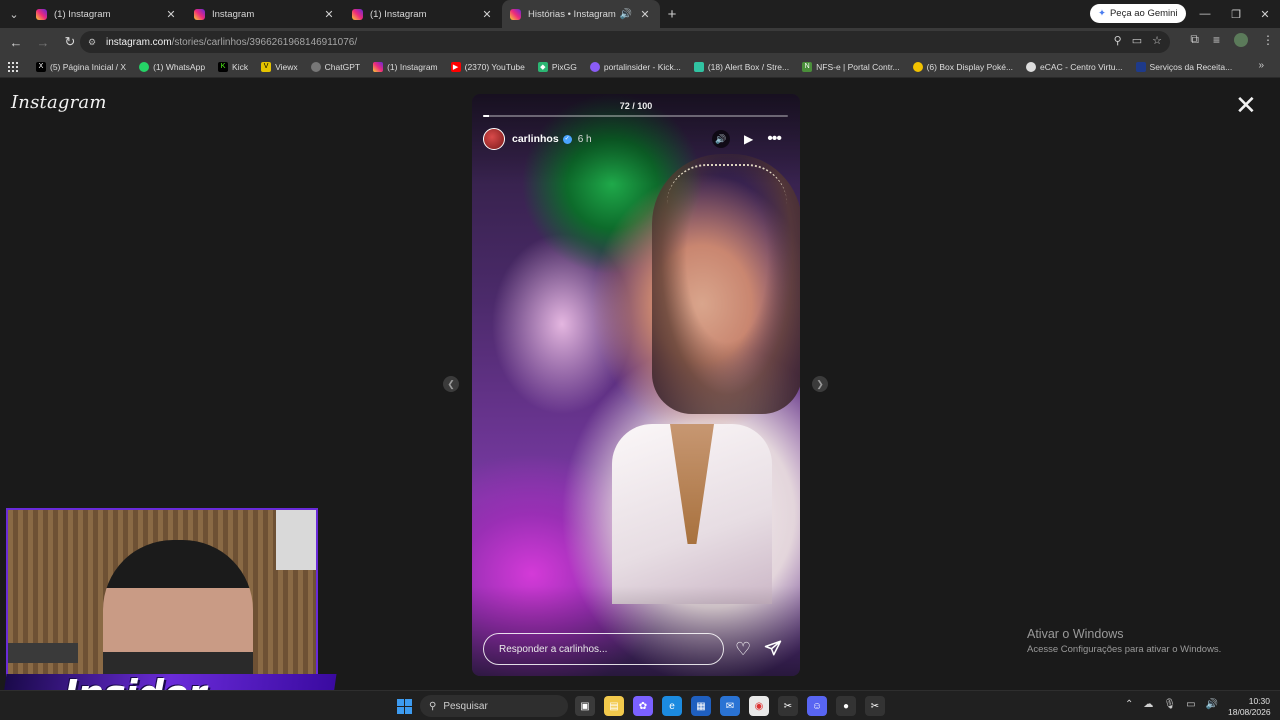 This screenshot has height=720, width=1280. What do you see at coordinates (807, 66) in the screenshot?
I see `nfse-icon: N` at bounding box center [807, 66].